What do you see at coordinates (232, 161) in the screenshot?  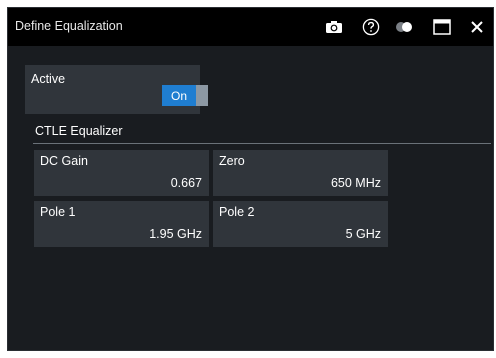 I see `zero-label: Zero` at bounding box center [232, 161].